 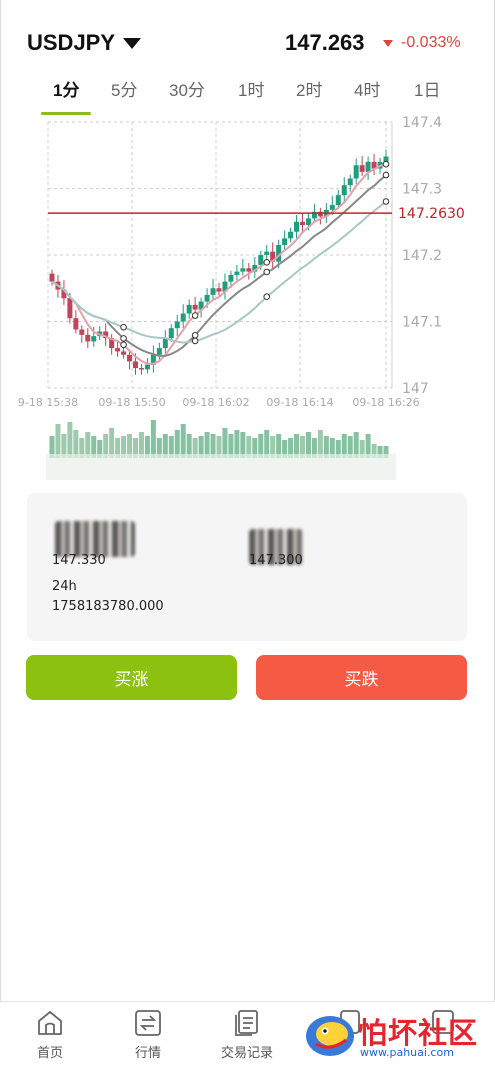 What do you see at coordinates (131, 677) in the screenshot?
I see `buy-up-button: 买涨` at bounding box center [131, 677].